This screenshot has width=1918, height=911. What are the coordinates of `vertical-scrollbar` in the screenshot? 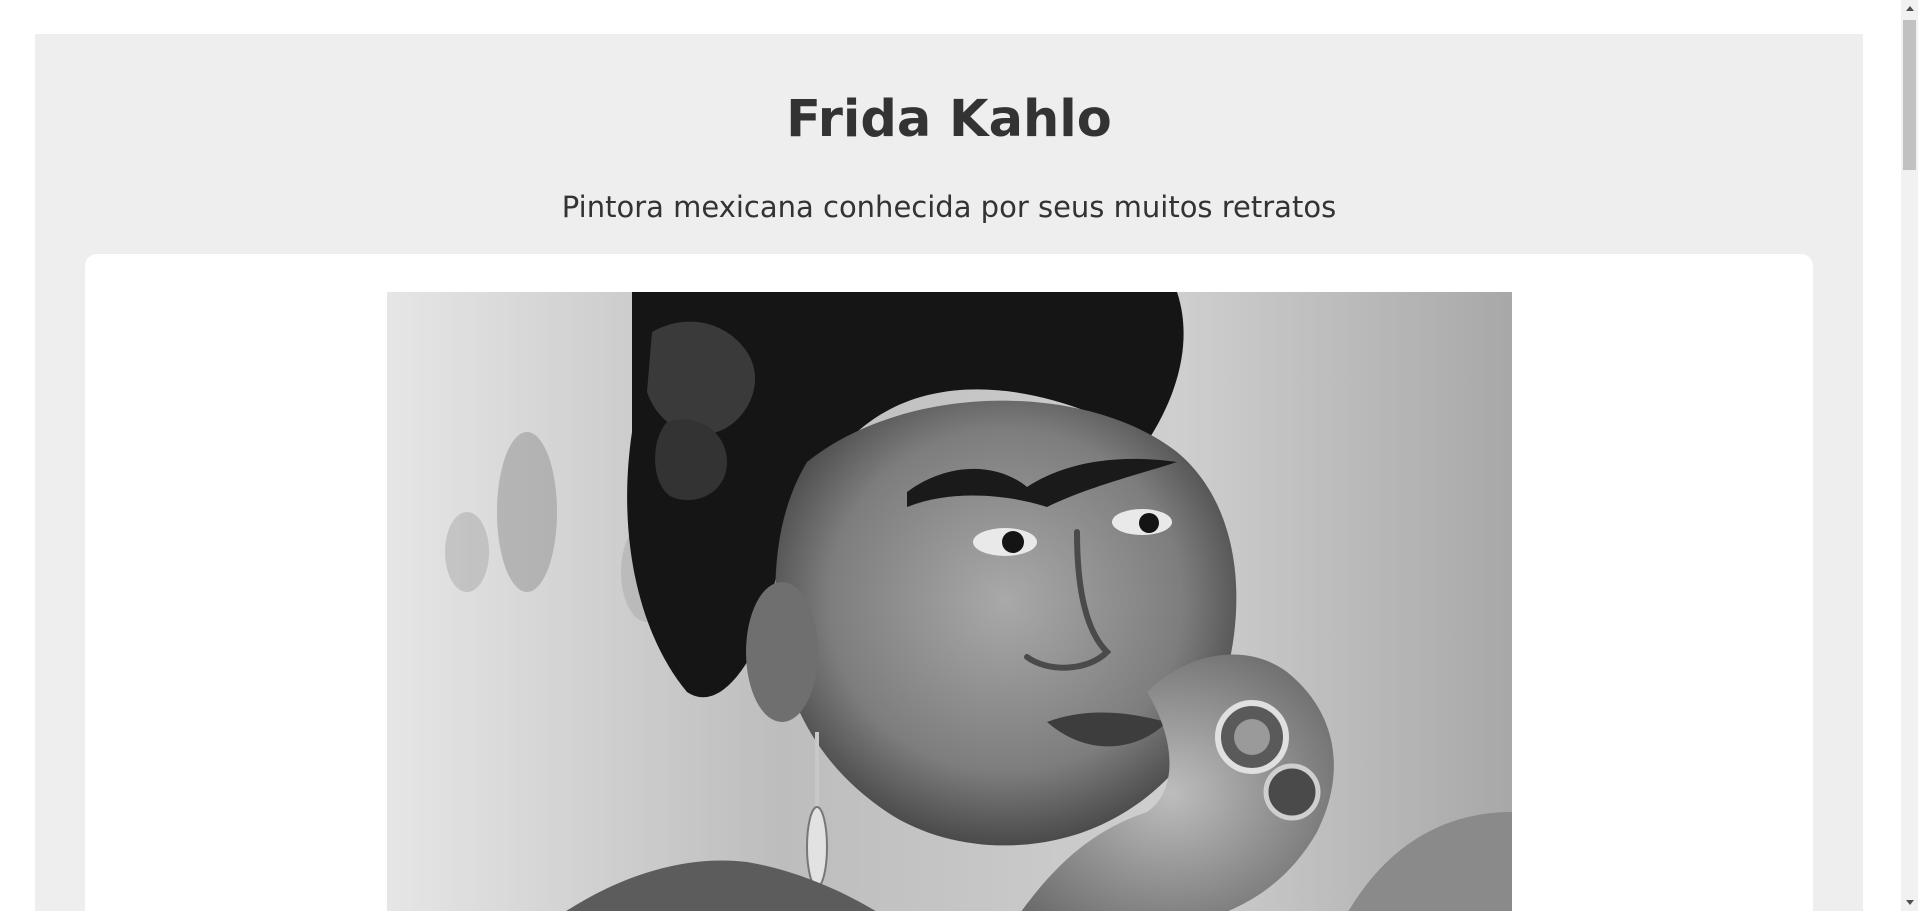 It's located at (1909, 455).